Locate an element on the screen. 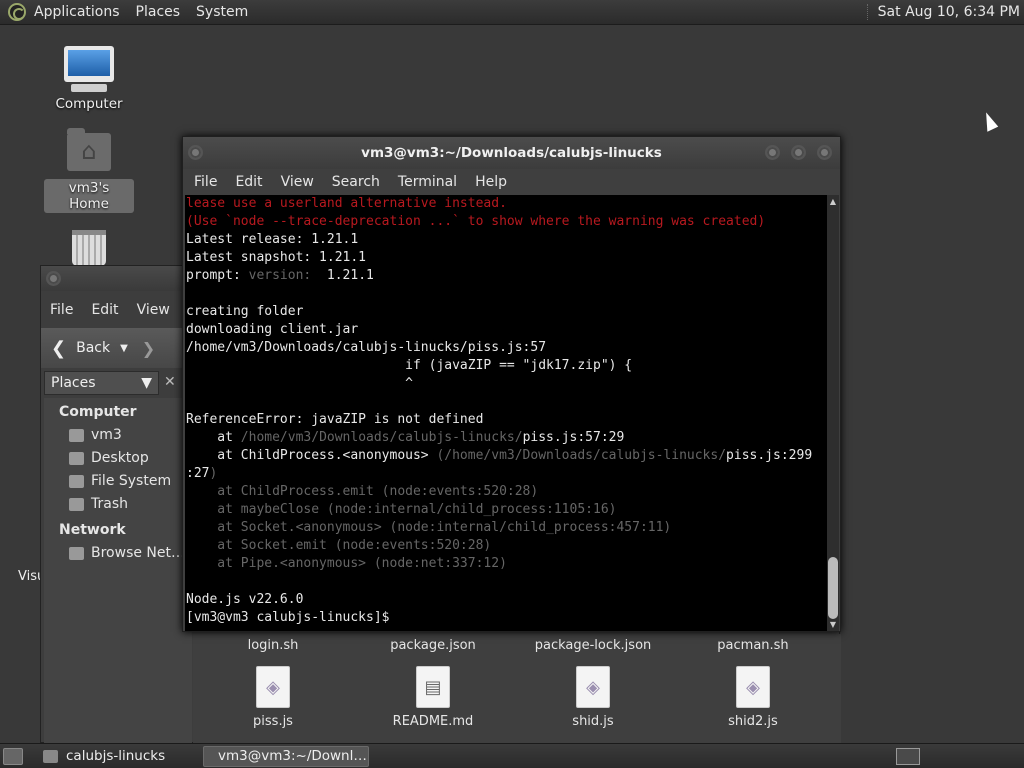  sidebar-item-label: Trash is located at coordinates (109, 504).